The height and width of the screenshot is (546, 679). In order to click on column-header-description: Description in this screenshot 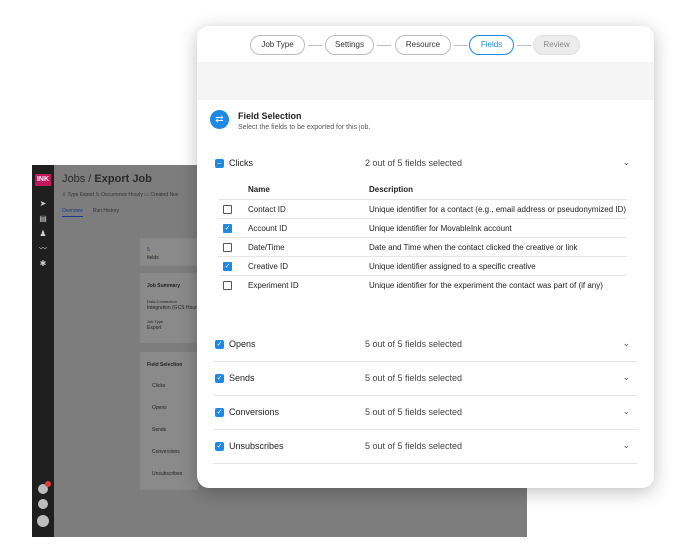, I will do `click(391, 189)`.